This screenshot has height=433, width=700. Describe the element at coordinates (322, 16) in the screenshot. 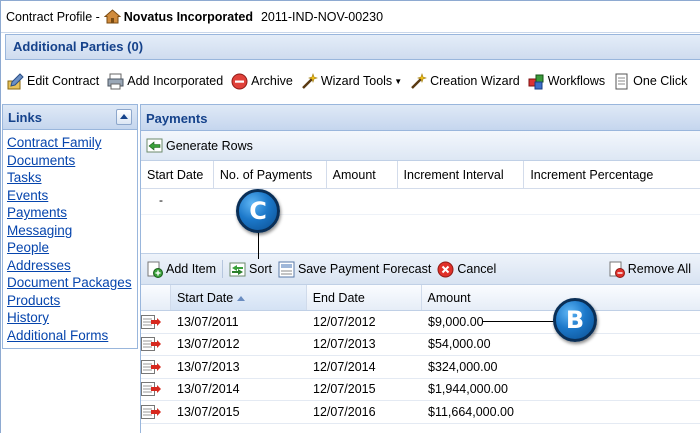

I see `contract-id: 2011-IND-NOV-00230` at that location.